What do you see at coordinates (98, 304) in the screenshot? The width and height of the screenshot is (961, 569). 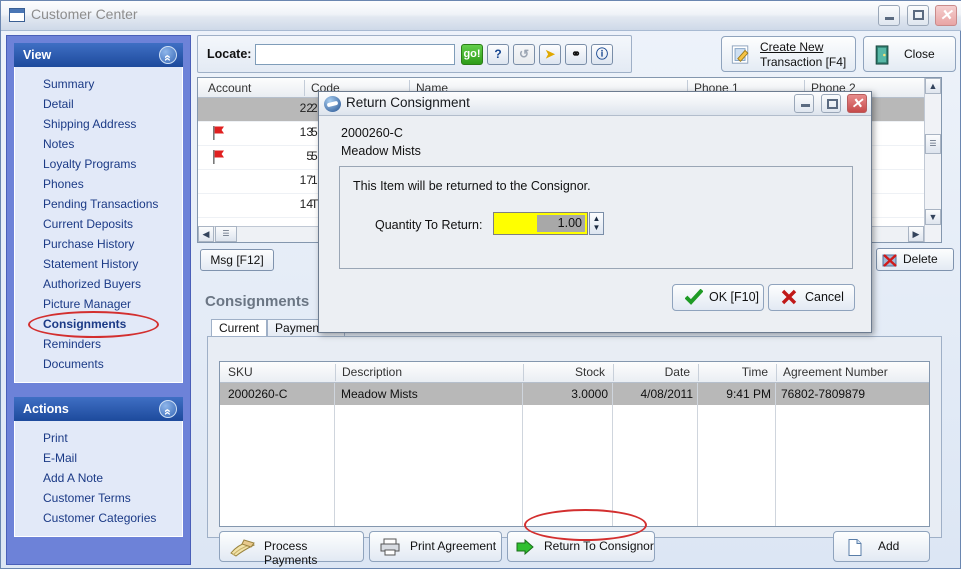 I see `sidebar-item-picture-manager: Picture Manager` at bounding box center [98, 304].